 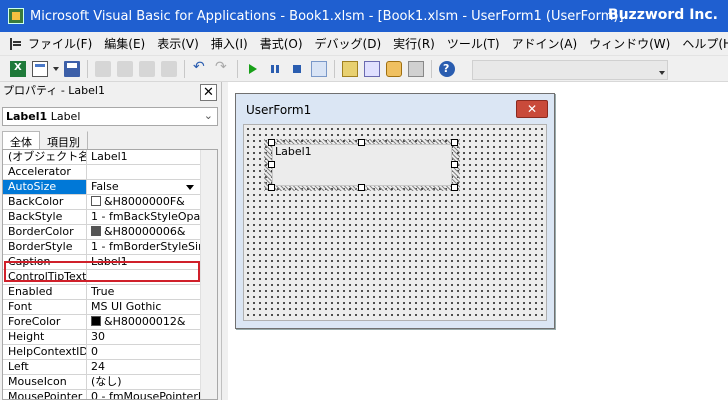 What do you see at coordinates (60, 43) in the screenshot?
I see `menu-file: ファイル(F)` at bounding box center [60, 43].